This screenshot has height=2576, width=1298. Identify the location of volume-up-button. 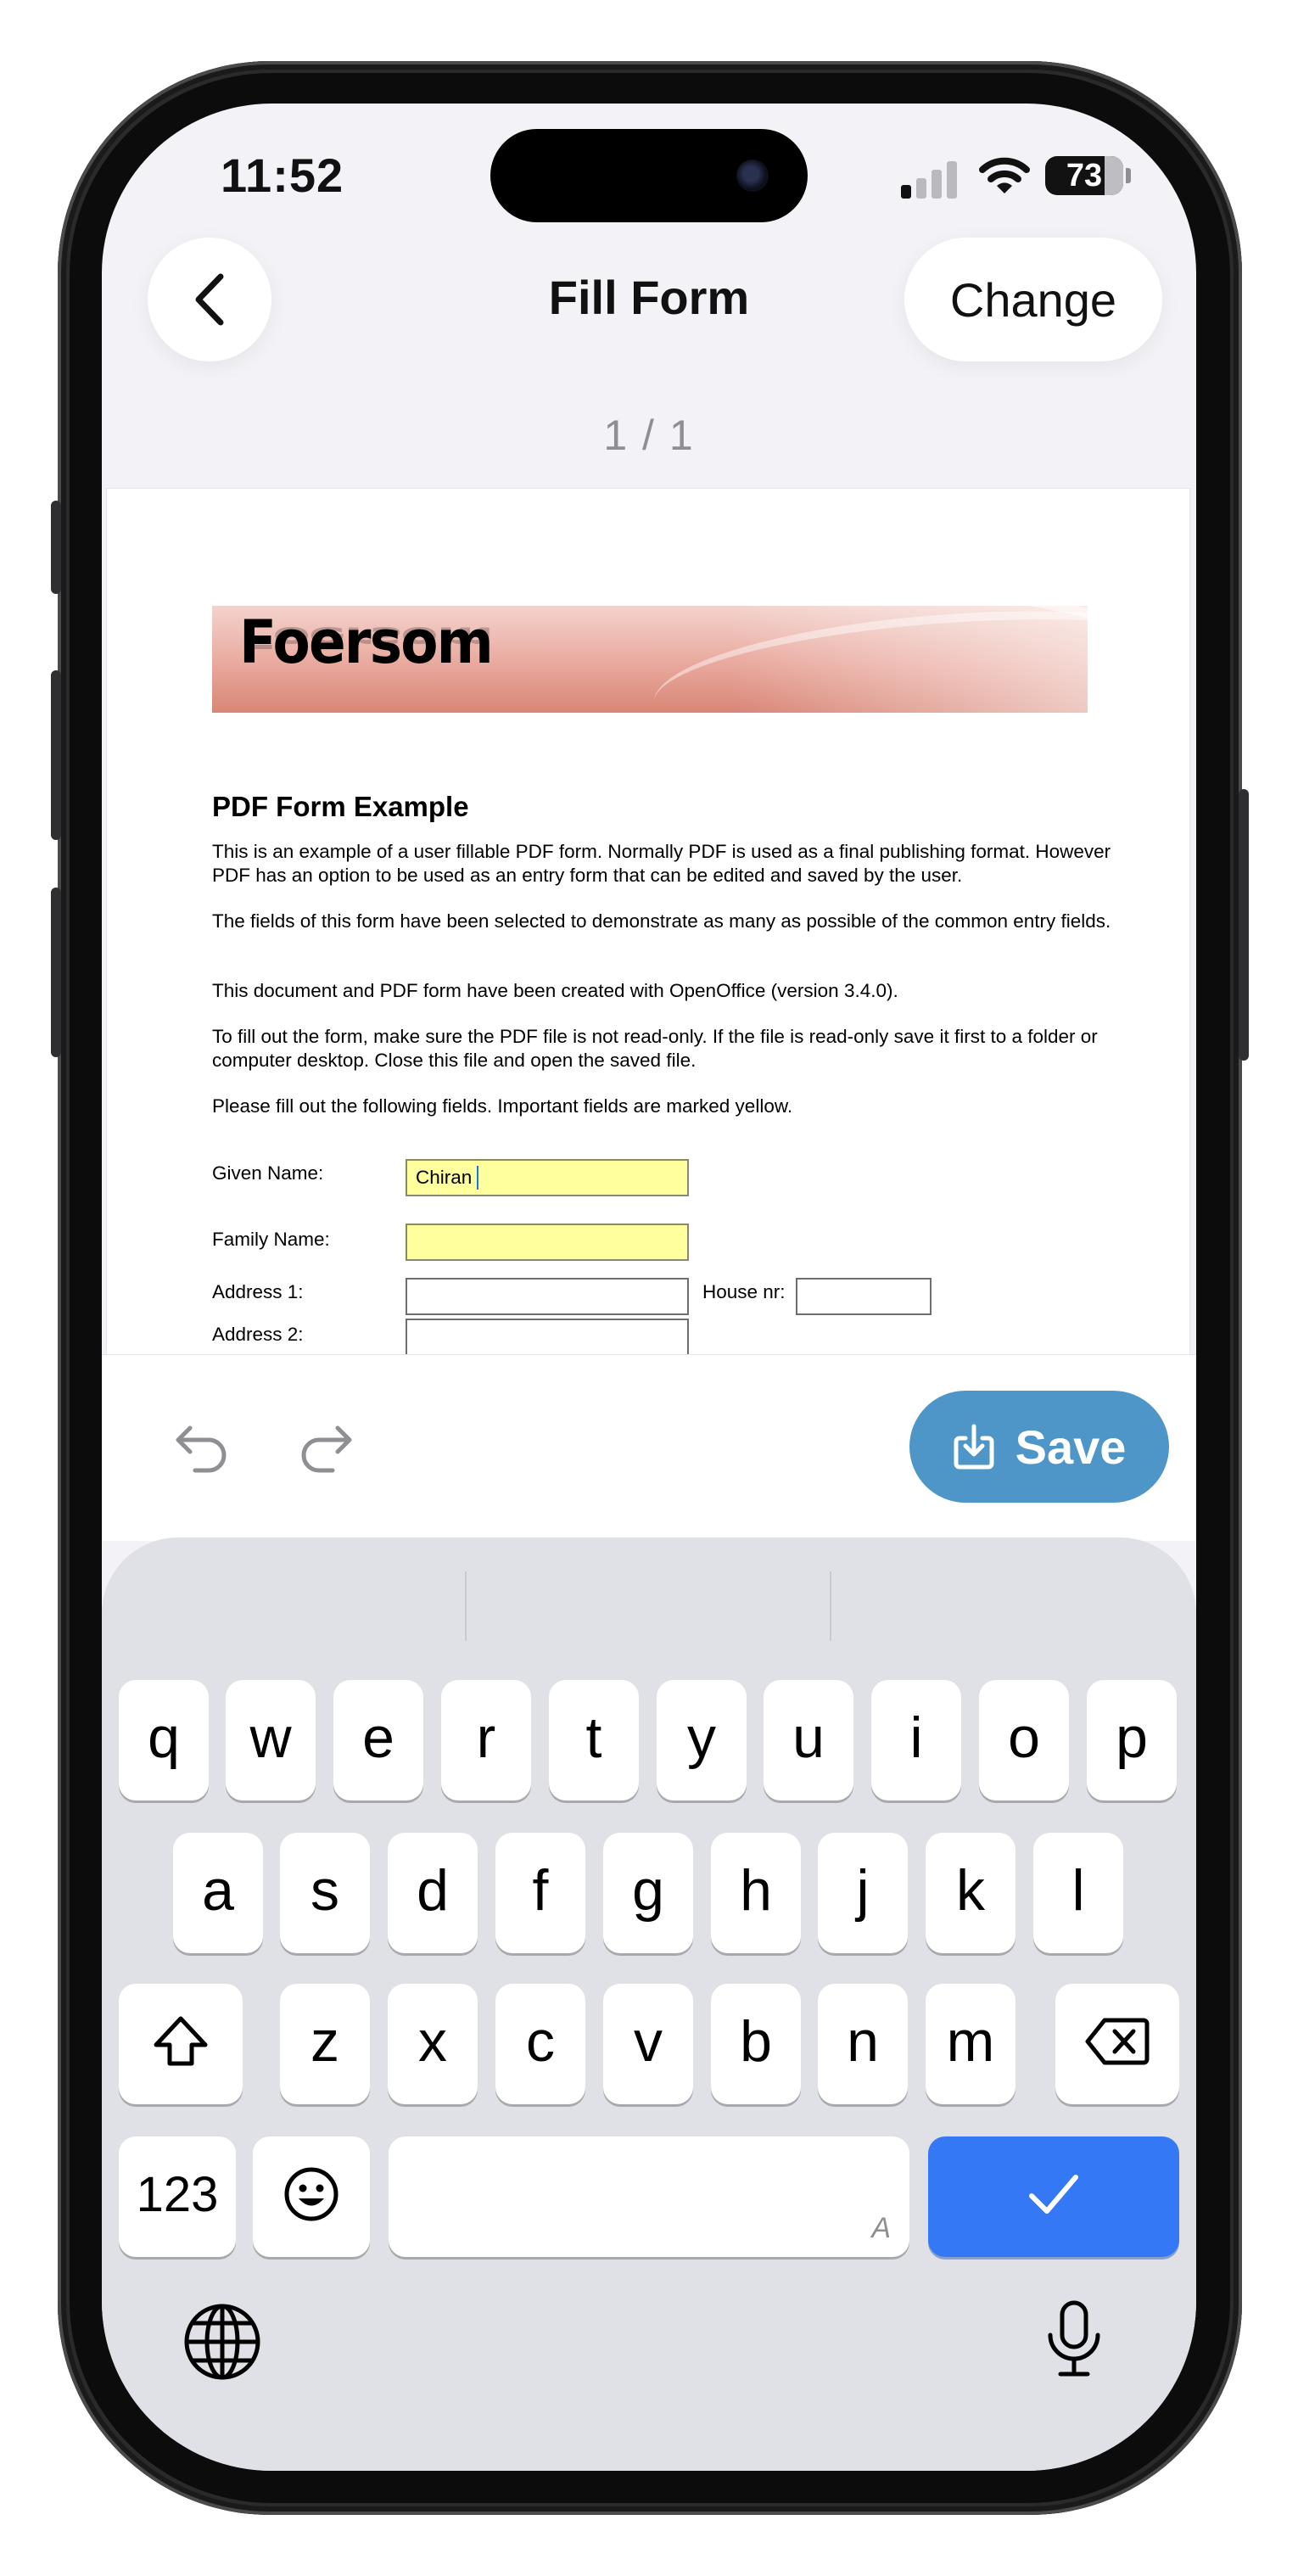
(56, 755).